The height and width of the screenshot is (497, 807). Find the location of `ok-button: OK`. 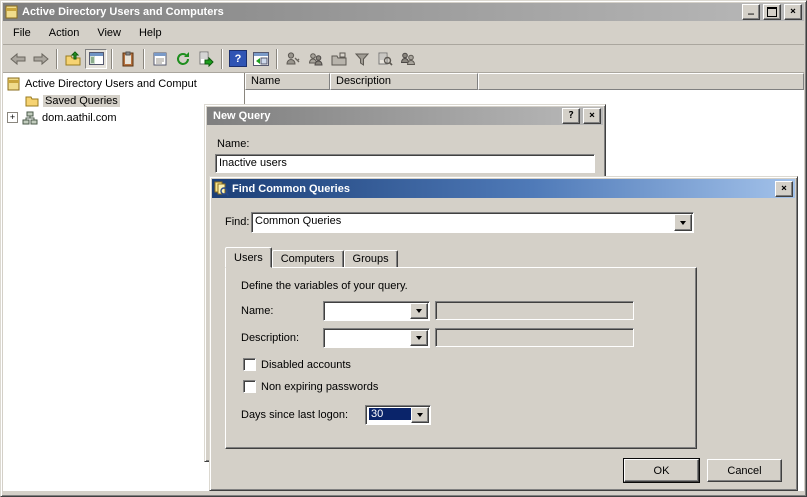

ok-button: OK is located at coordinates (661, 470).